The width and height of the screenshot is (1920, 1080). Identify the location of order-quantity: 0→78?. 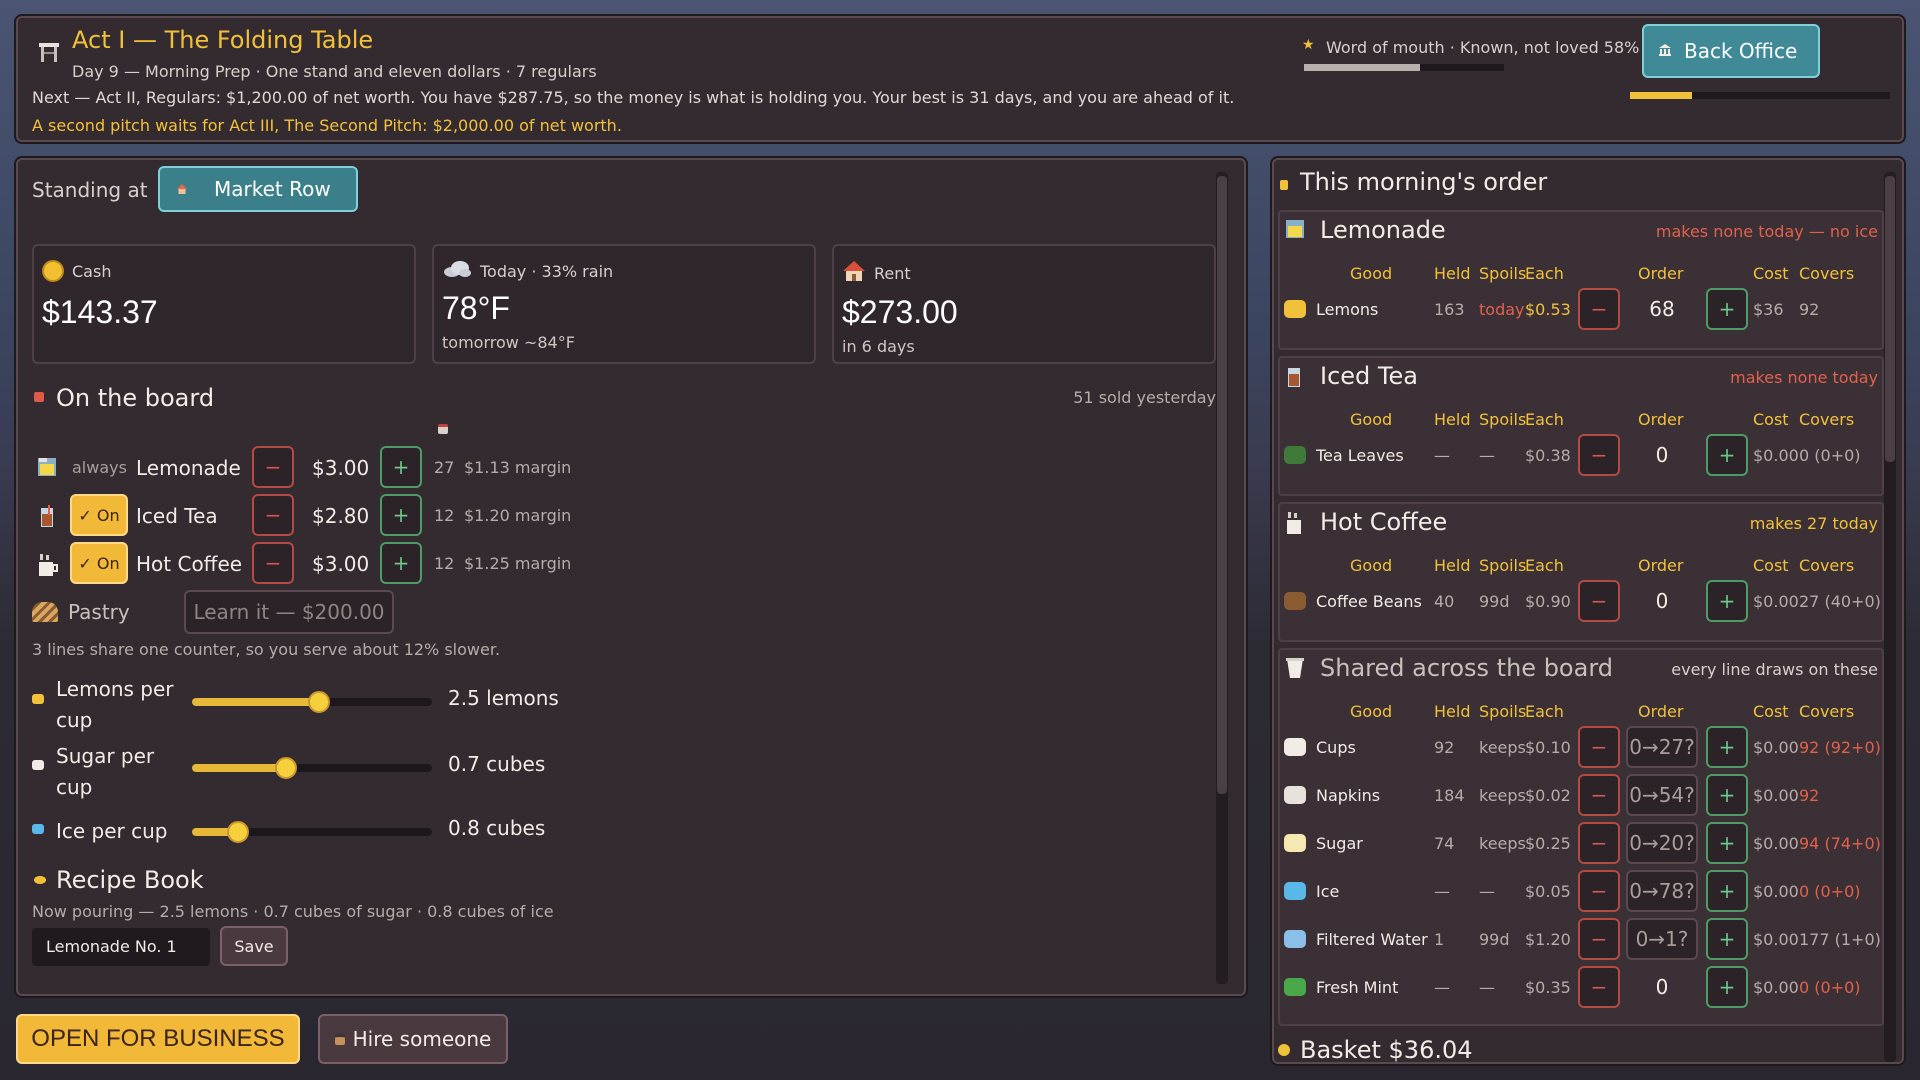
(1662, 891).